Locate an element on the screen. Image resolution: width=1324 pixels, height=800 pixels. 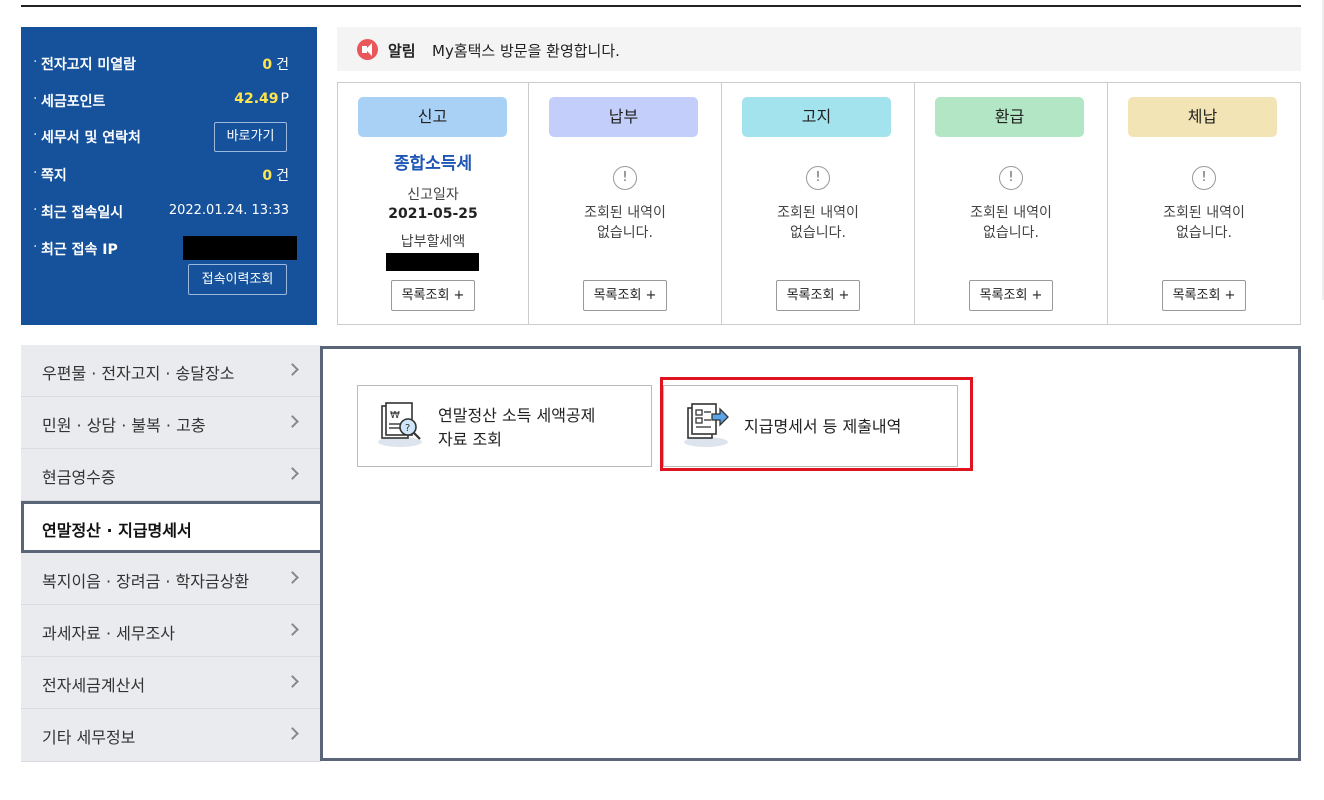
side-item-year-end-settlement: 연말정산 · 지급명세서 is located at coordinates (172, 527).